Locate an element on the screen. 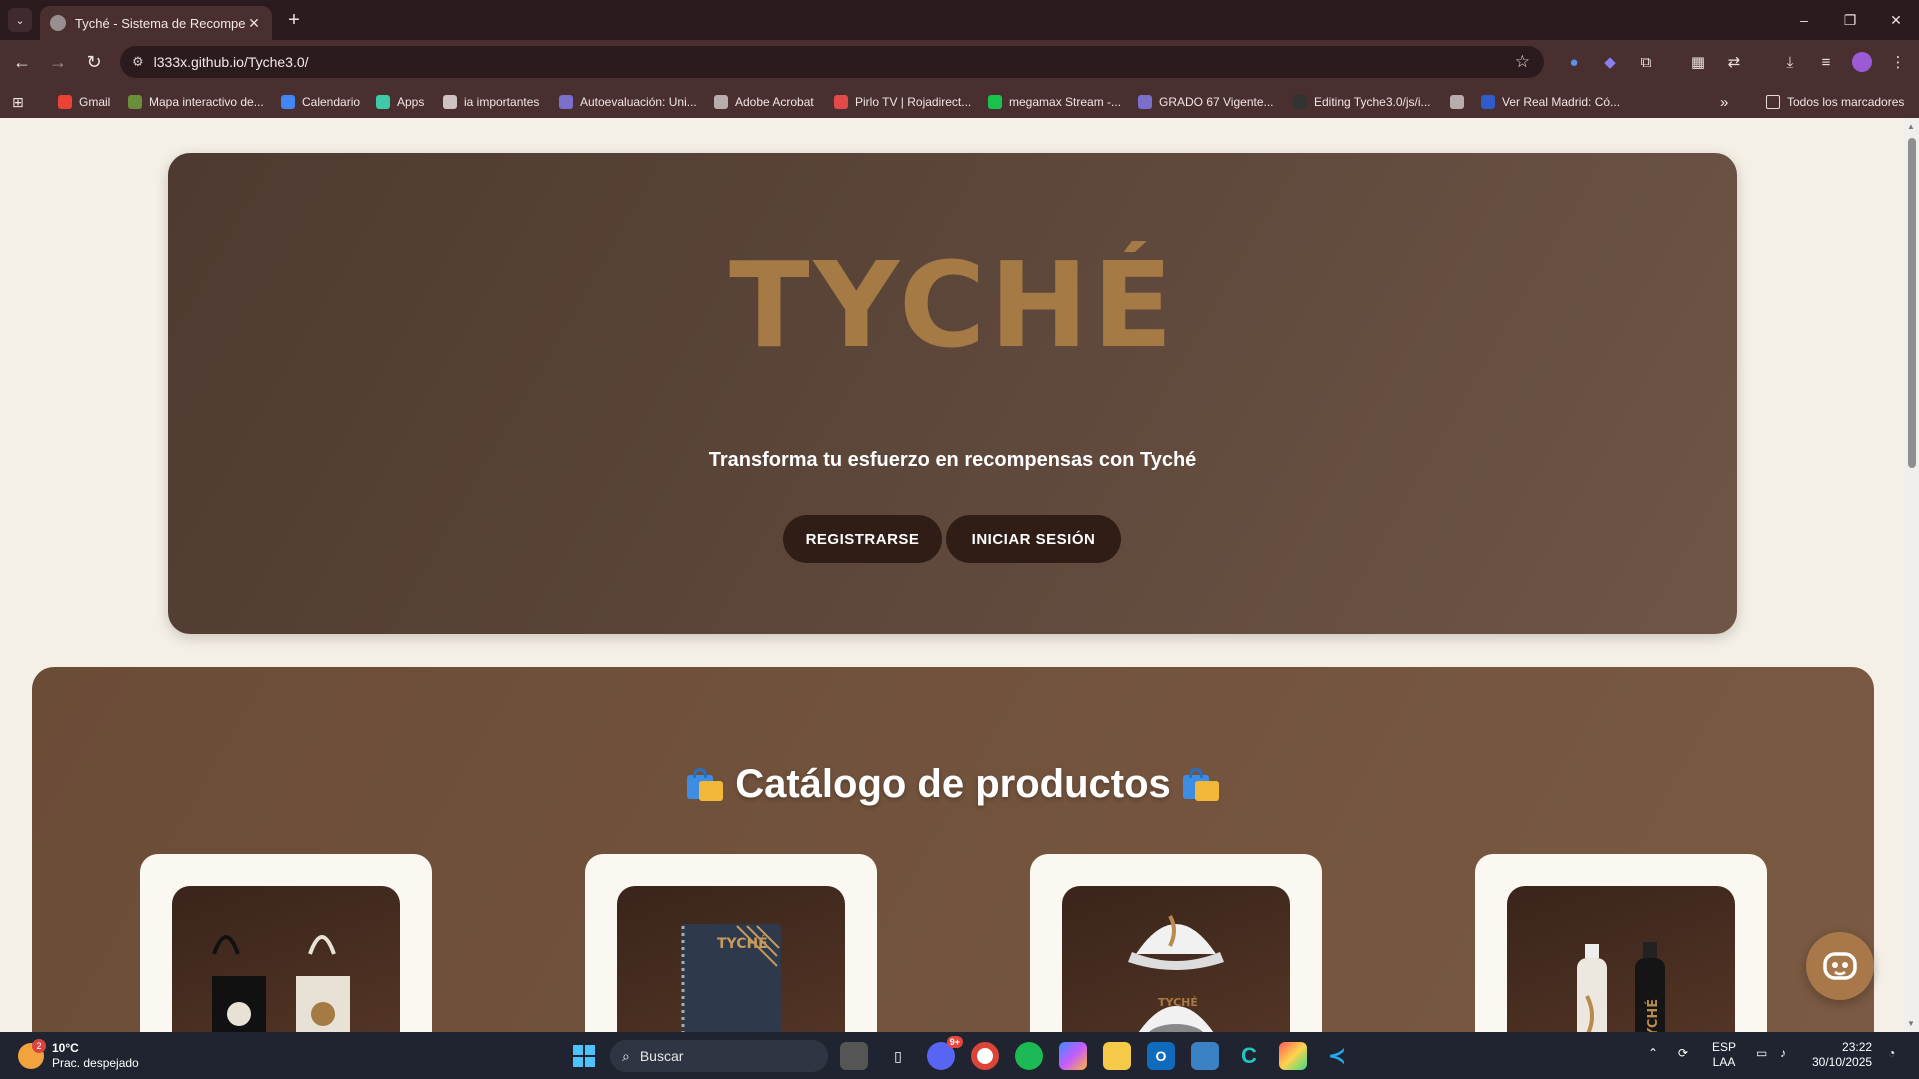 Image resolution: width=1919 pixels, height=1079 pixels. clock: 23:22 30/10/2025 is located at coordinates (1842, 1055).